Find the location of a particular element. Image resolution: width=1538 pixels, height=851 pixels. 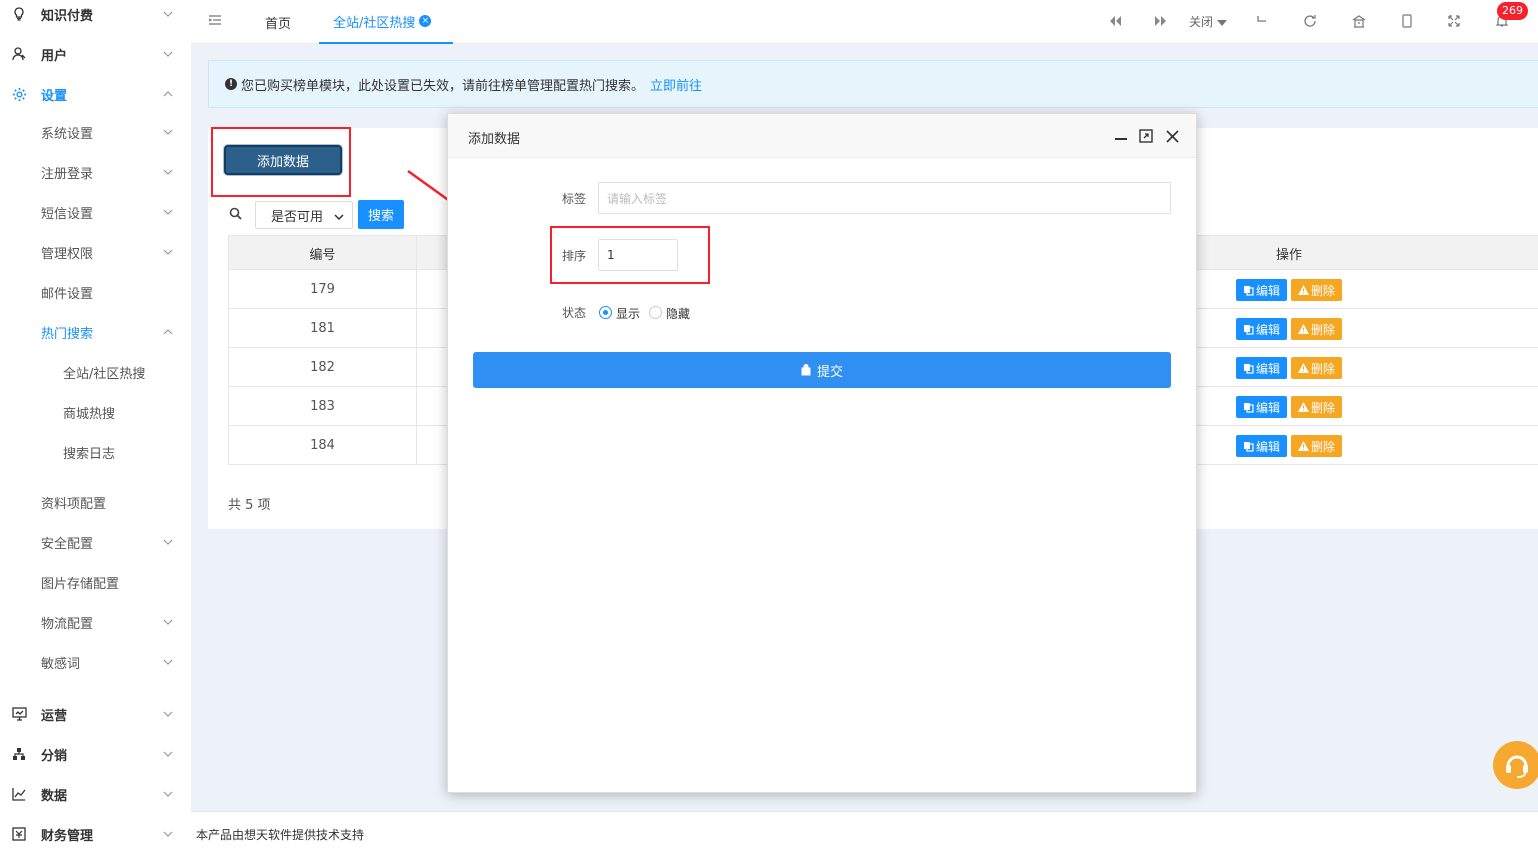

submit-button: 提交 is located at coordinates (822, 370).